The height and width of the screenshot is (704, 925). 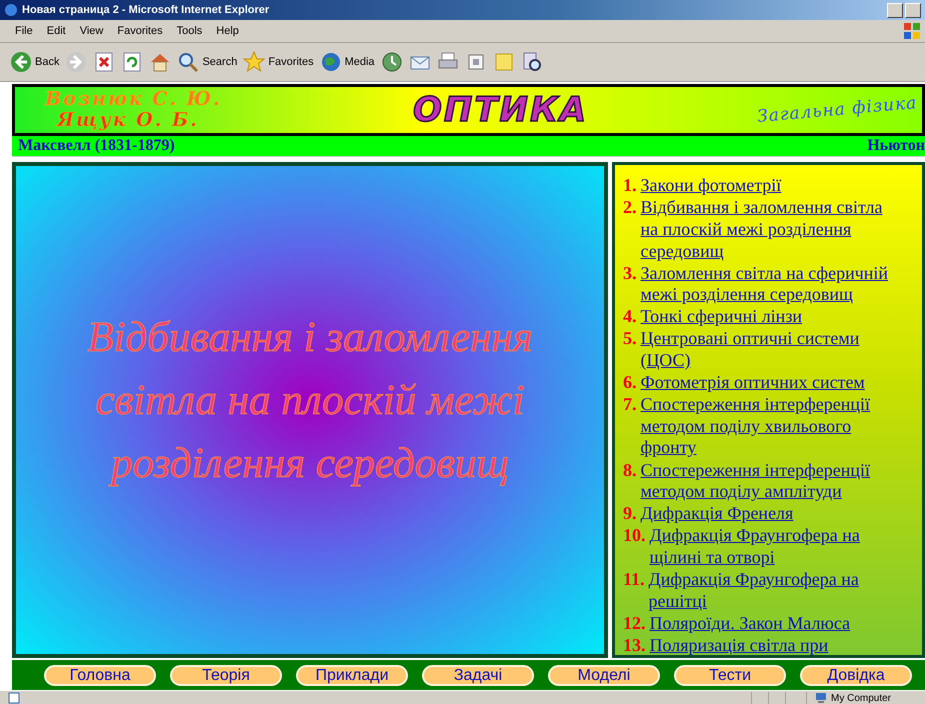 I want to click on topic-link: Спостереження інтерференції методом поділу амплітуди, so click(x=771, y=481).